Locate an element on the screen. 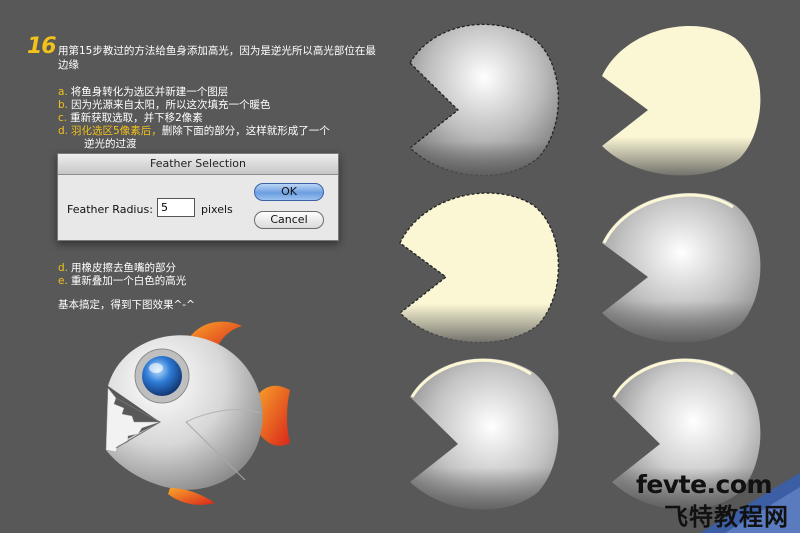 The height and width of the screenshot is (533, 800). summary-text: 基本搞定，得到下图效果^-^ is located at coordinates (126, 305).